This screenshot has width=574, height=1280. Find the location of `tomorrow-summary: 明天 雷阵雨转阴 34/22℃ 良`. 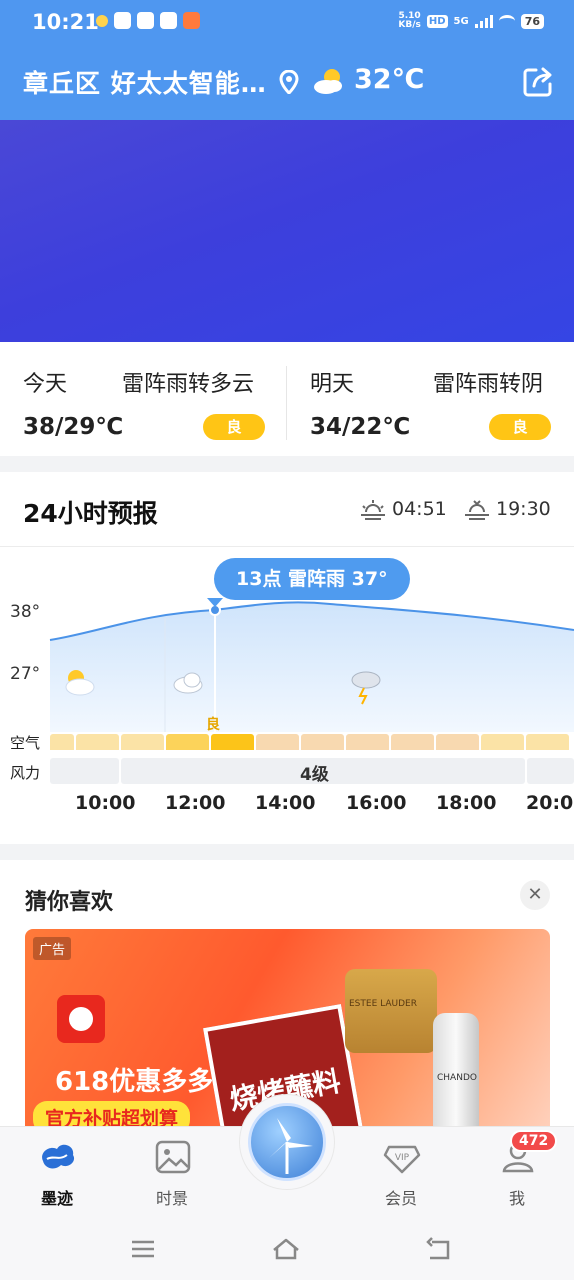

tomorrow-summary: 明天 雷阵雨转阴 34/22℃ 良 is located at coordinates (430, 399).